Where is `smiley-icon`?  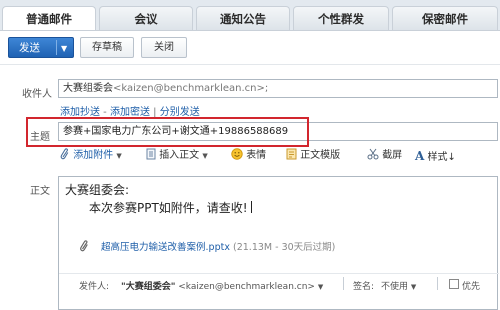 smiley-icon is located at coordinates (237, 154).